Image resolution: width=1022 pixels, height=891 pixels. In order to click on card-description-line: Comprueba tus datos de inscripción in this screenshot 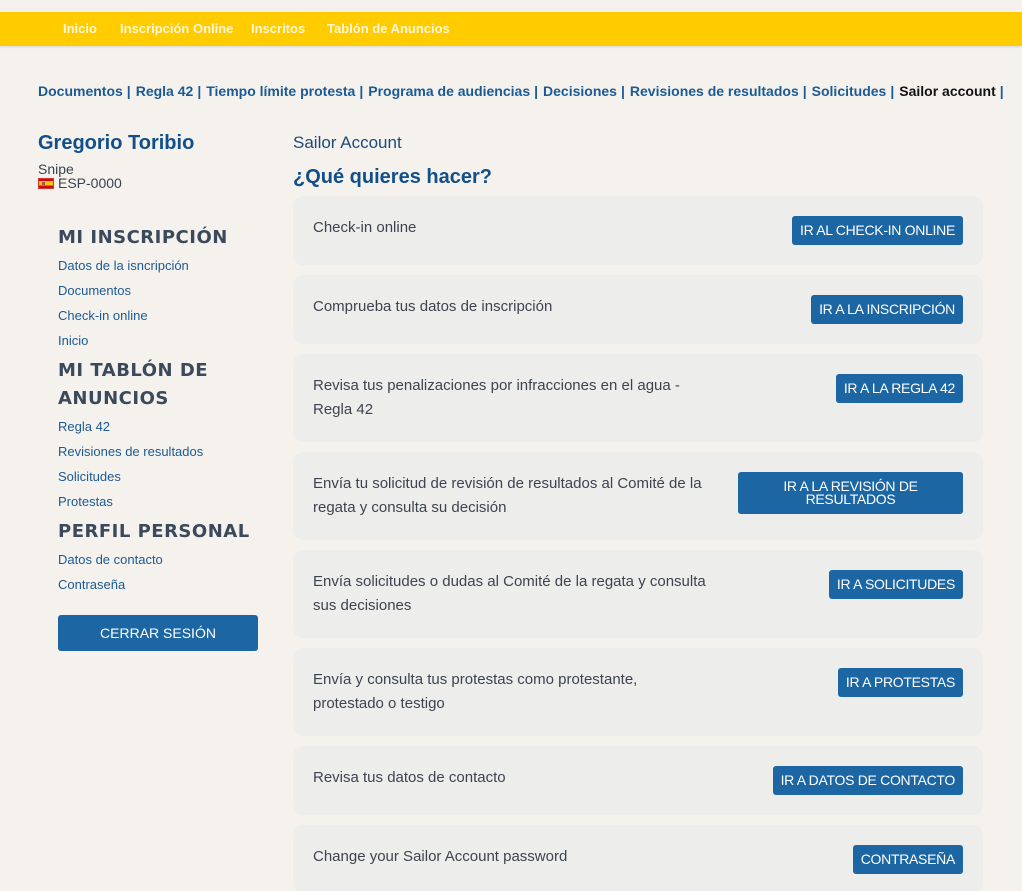, I will do `click(433, 306)`.